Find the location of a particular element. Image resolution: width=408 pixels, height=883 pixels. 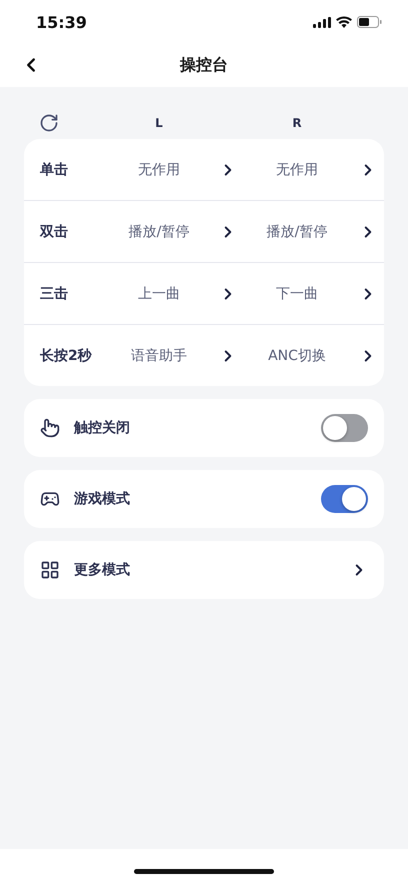

page-title: 操控台 is located at coordinates (204, 65).